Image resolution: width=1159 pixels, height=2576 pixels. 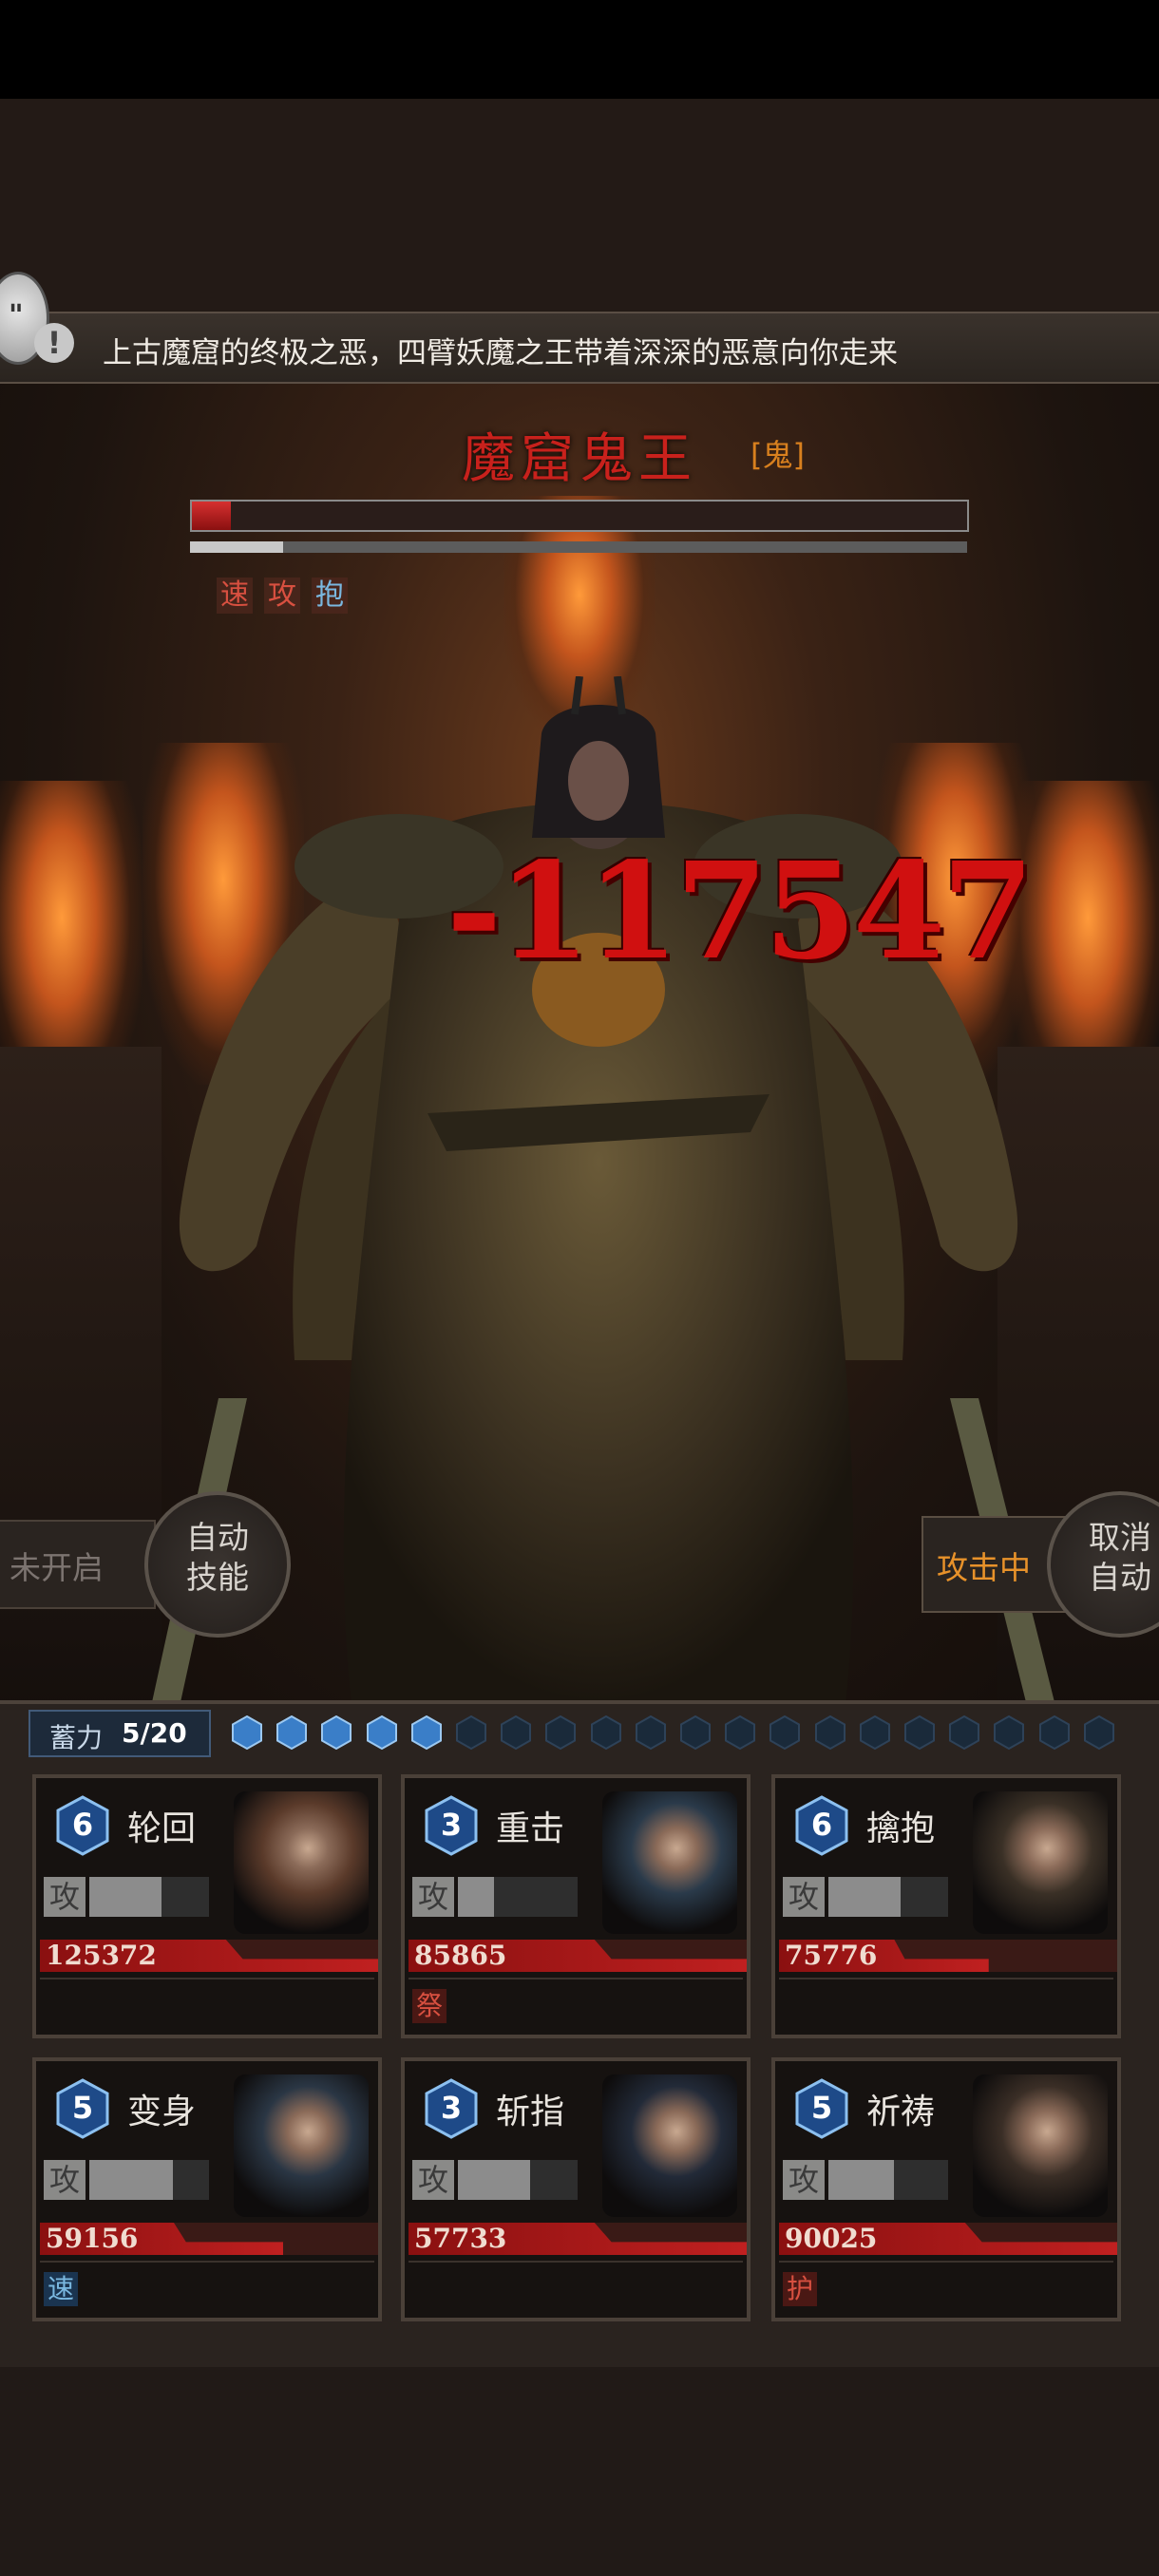 I want to click on skill-name: 轮回, so click(x=162, y=1828).